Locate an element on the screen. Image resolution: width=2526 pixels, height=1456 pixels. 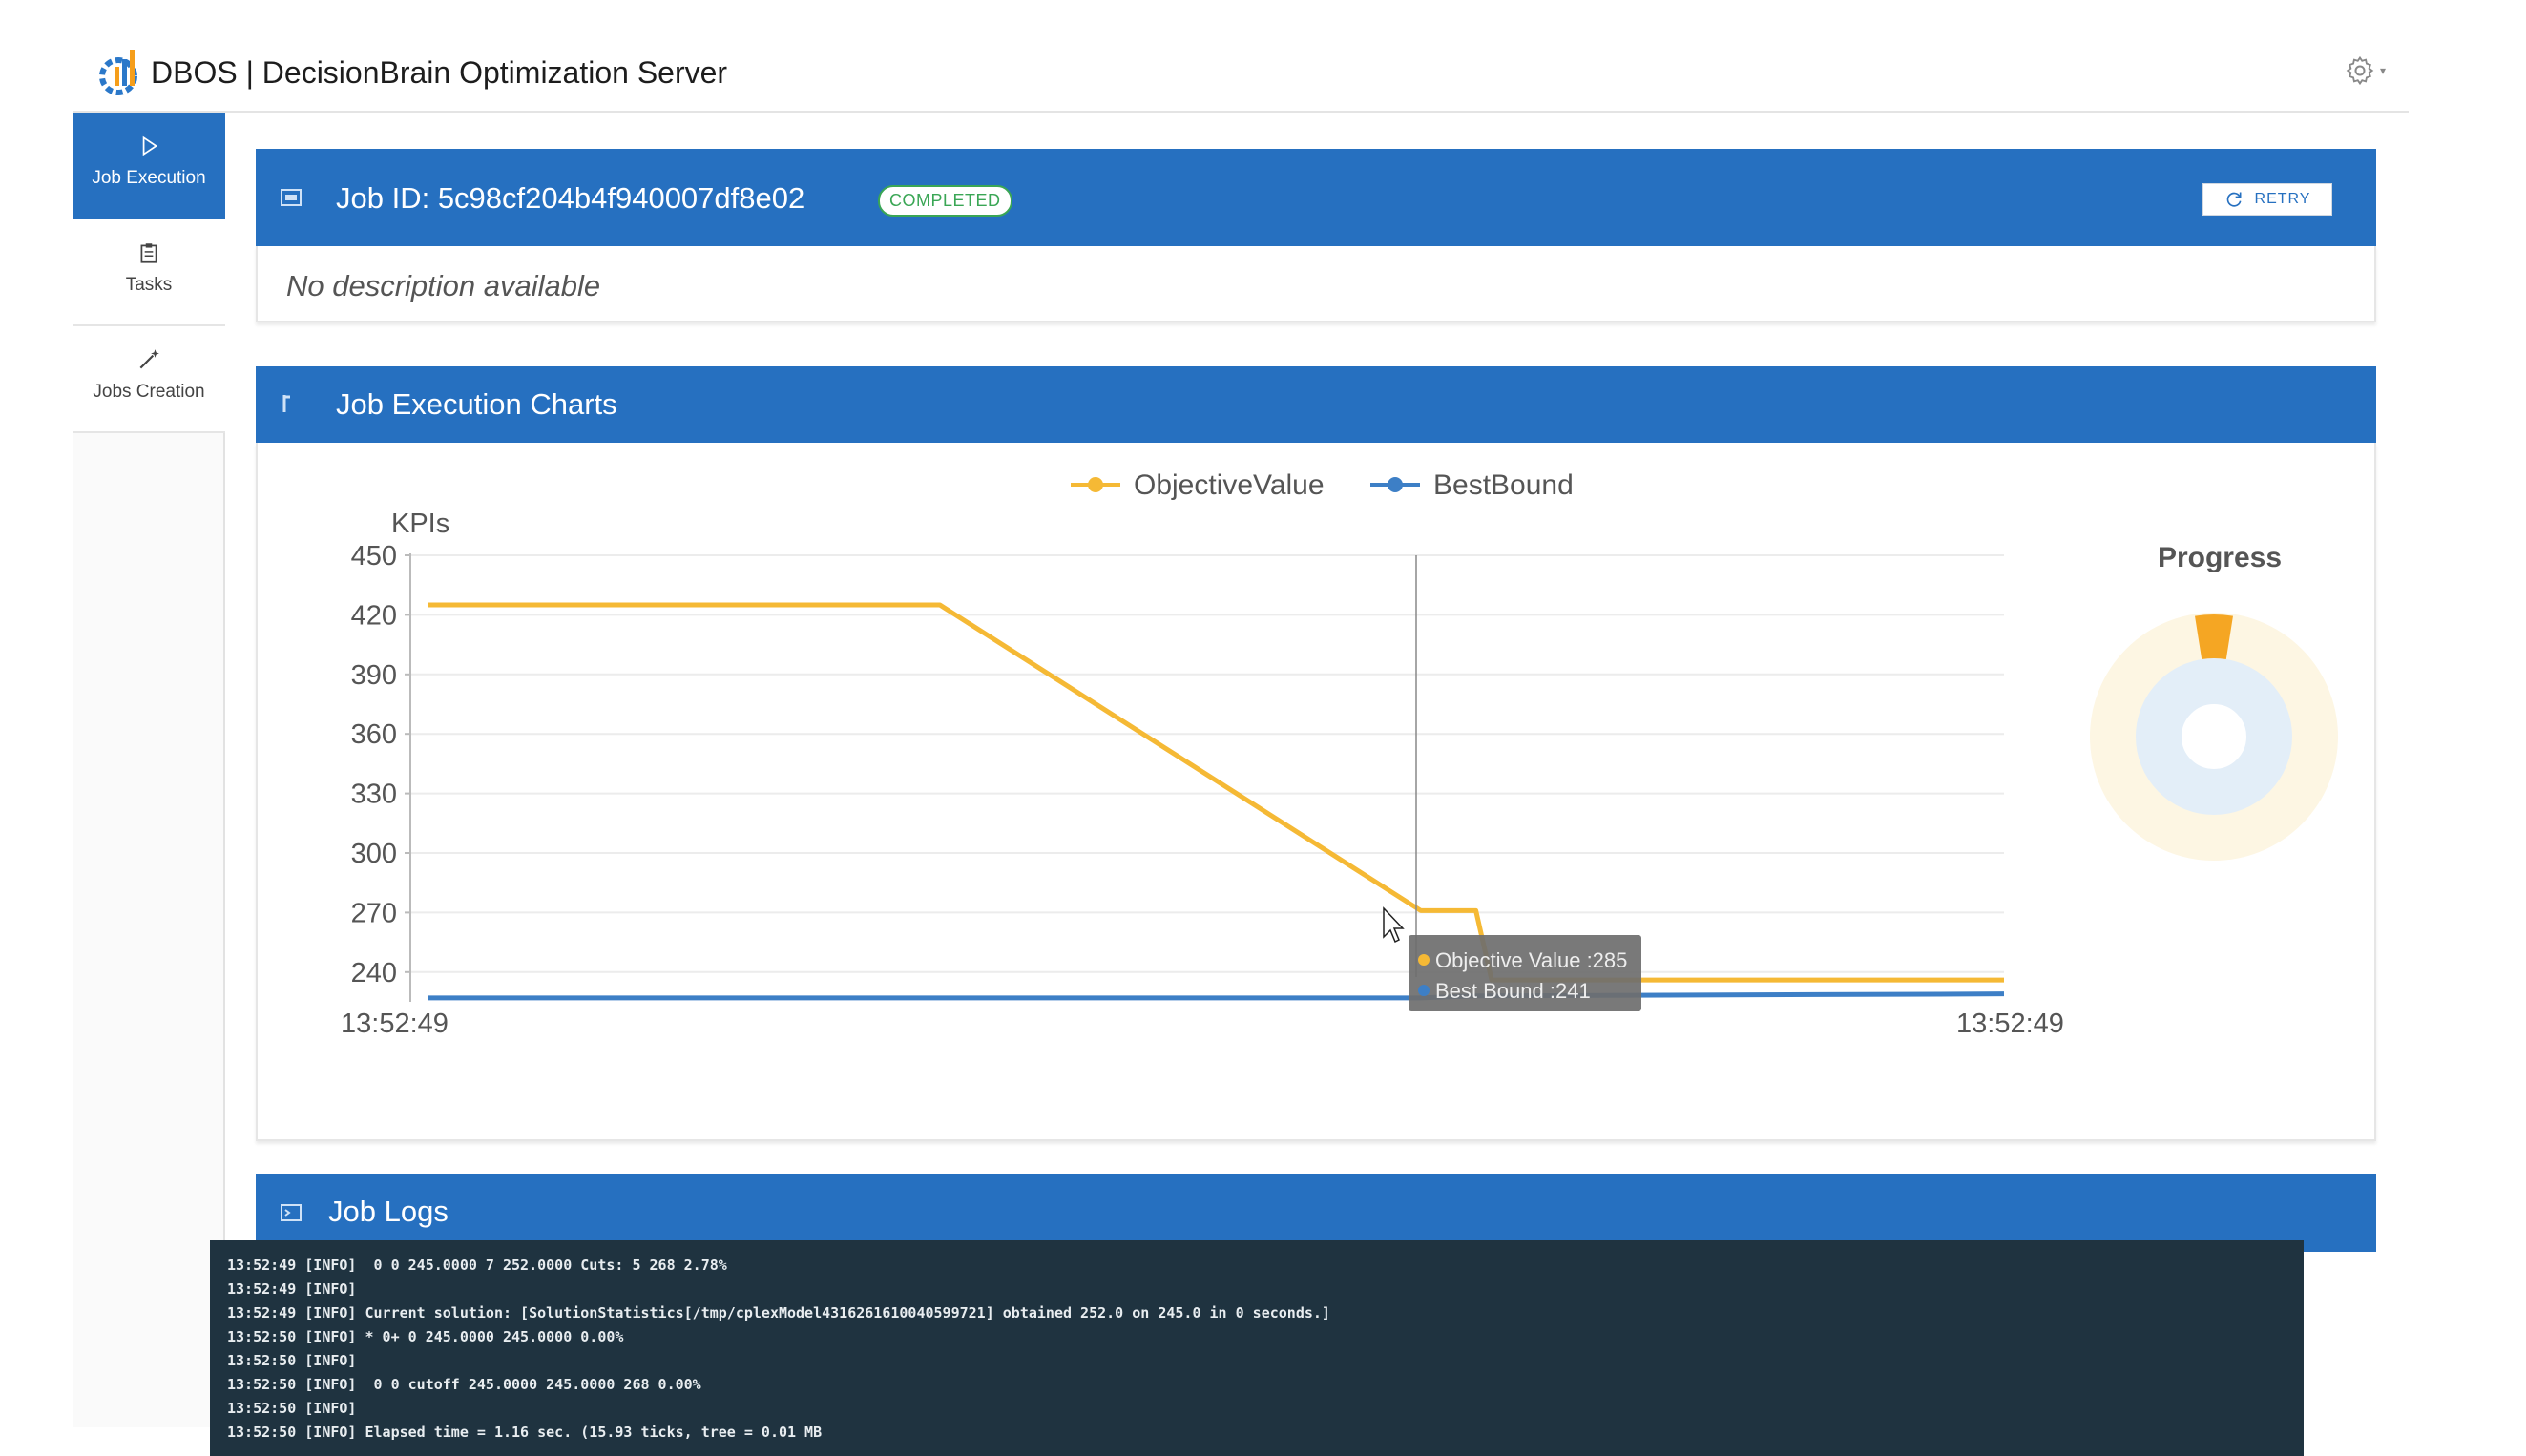
charts-header: Job Execution Charts is located at coordinates (1316, 405).